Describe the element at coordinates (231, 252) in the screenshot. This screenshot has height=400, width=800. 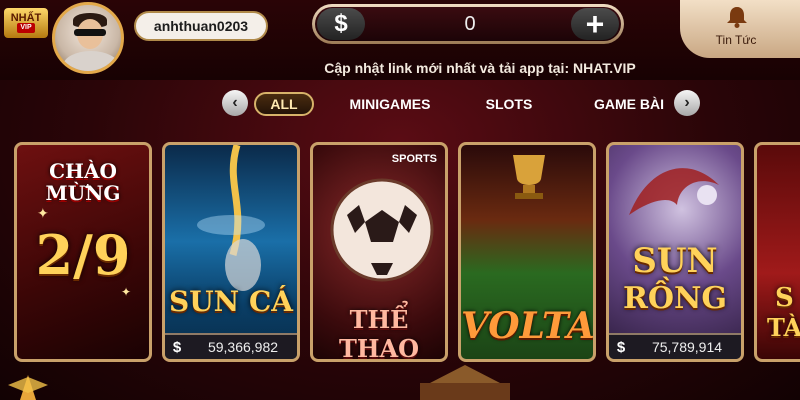
I see `game-card-sun-ca: SUN CÁ $ 59,366,982` at that location.